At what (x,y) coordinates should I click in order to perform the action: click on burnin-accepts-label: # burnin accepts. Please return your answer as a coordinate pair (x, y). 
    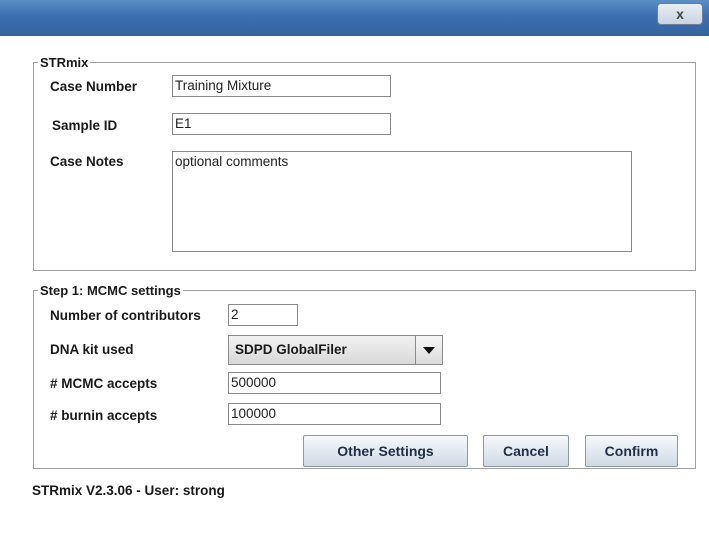
    Looking at the image, I should click on (104, 415).